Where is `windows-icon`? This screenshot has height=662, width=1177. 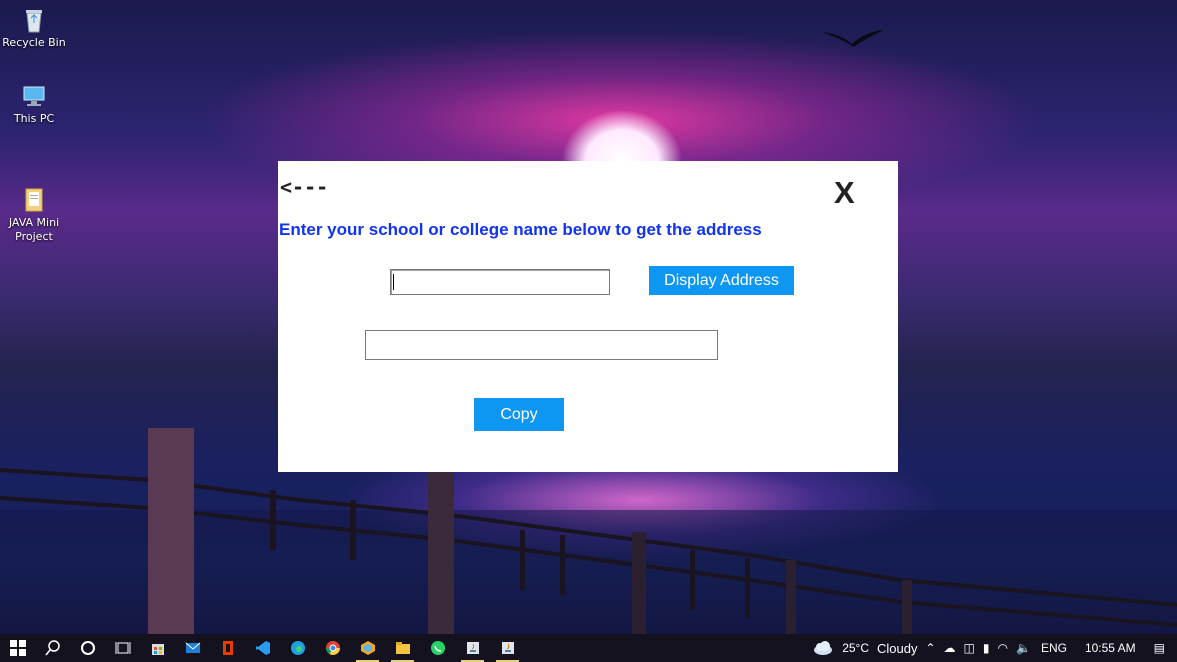
windows-icon is located at coordinates (17, 648).